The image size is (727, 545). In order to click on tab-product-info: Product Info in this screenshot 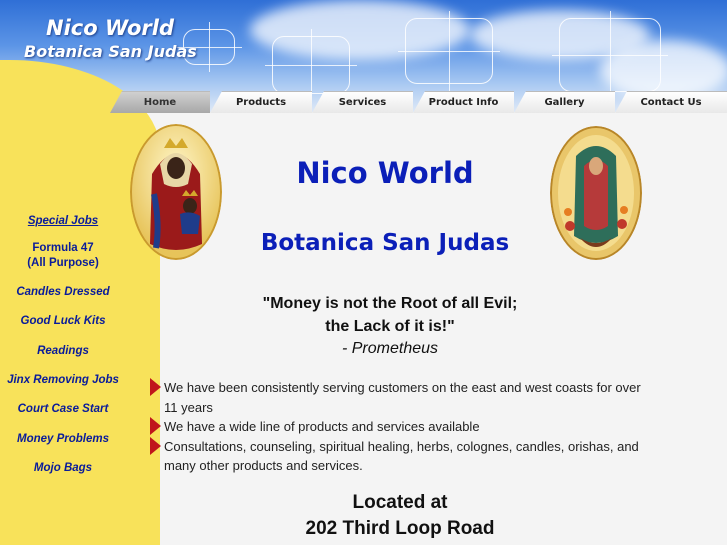, I will do `click(463, 102)`.